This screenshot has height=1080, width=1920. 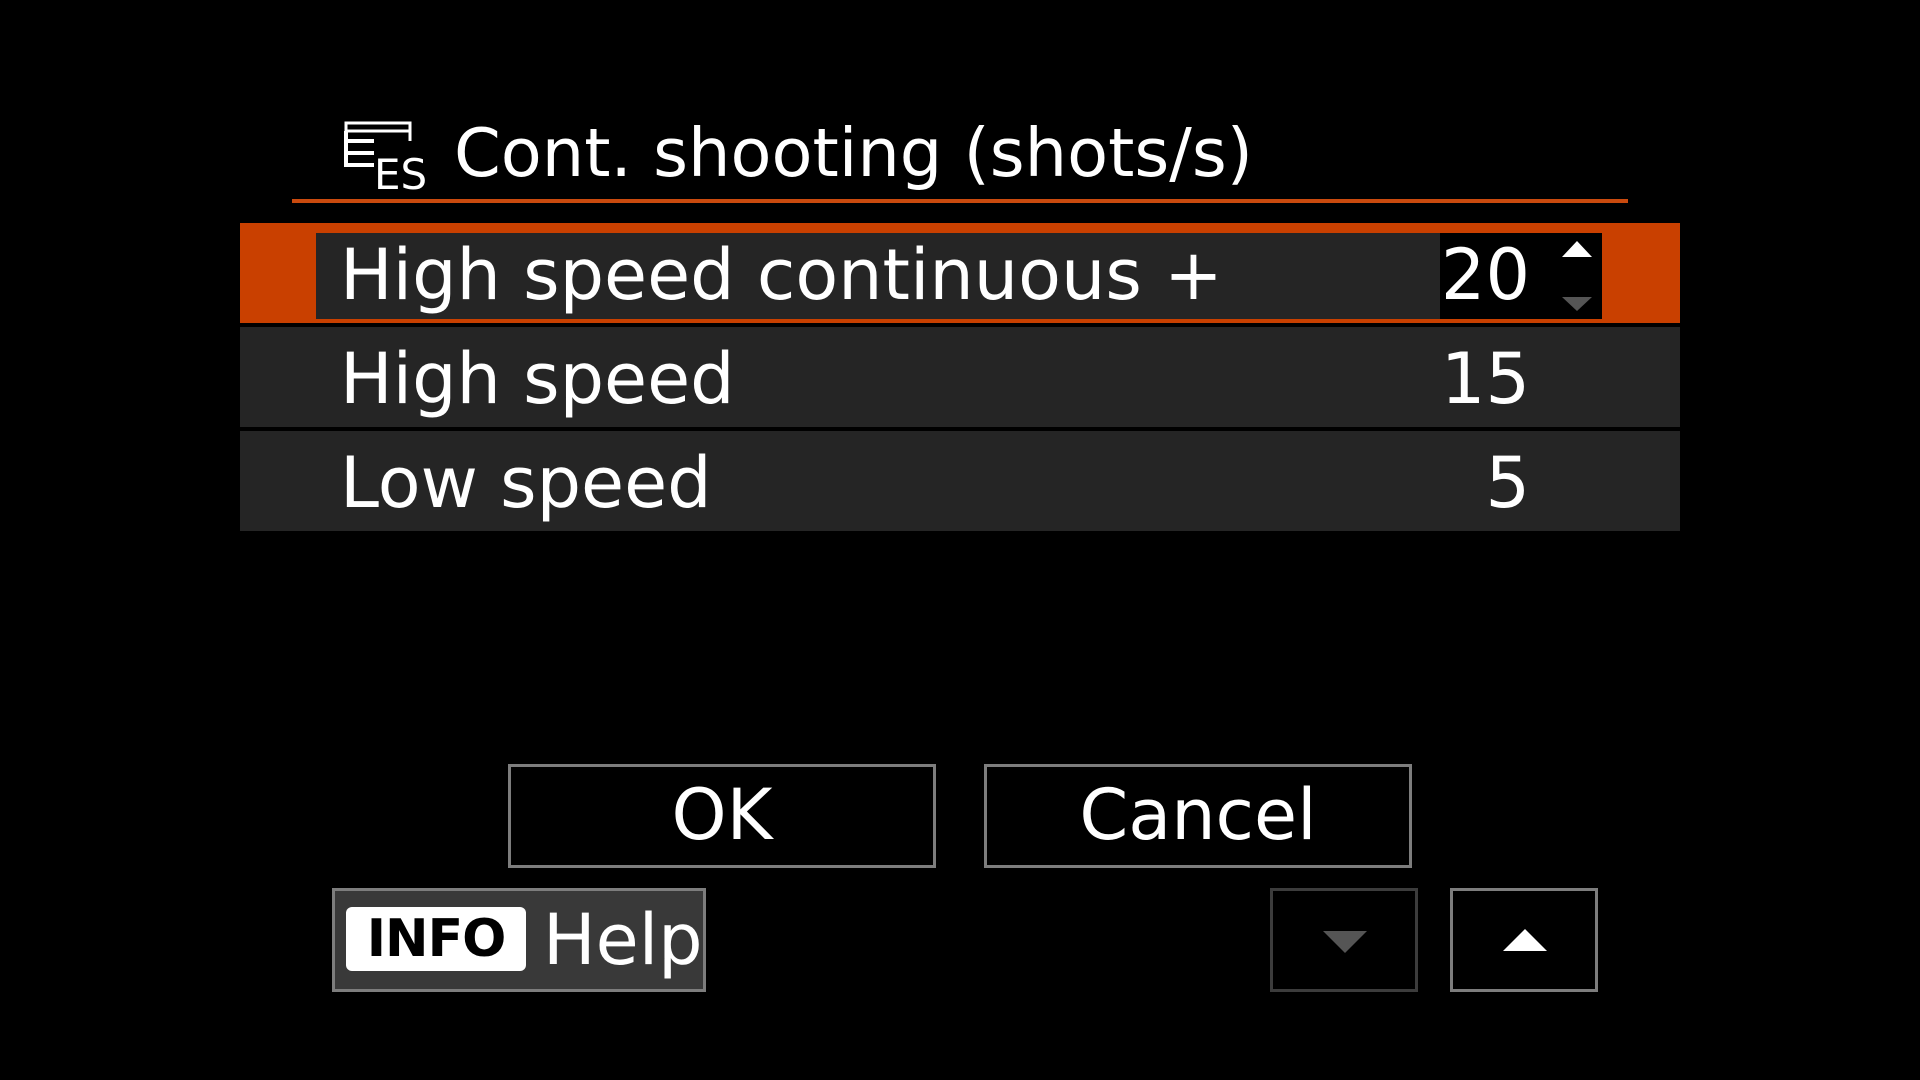 What do you see at coordinates (1577, 249) in the screenshot?
I see `spinner-up-icon` at bounding box center [1577, 249].